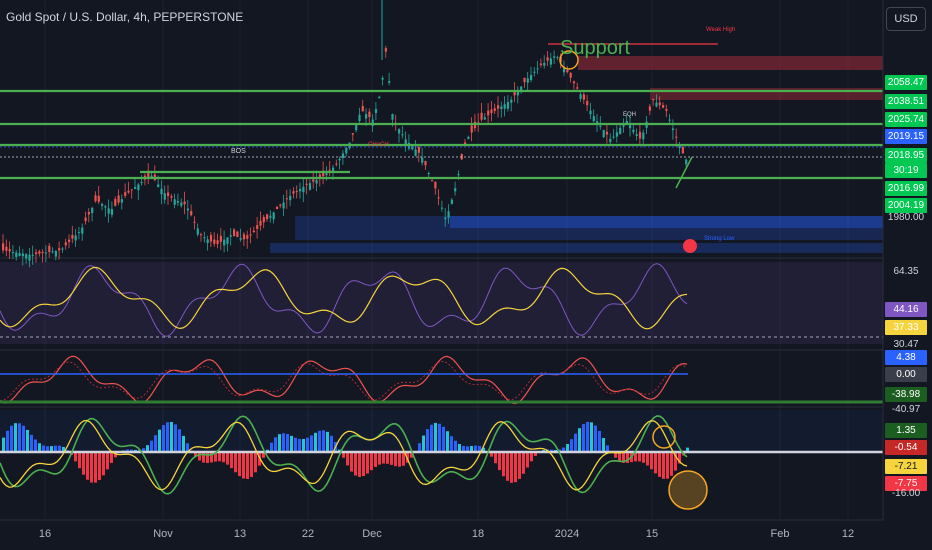 The height and width of the screenshot is (550, 932). What do you see at coordinates (906, 217) in the screenshot?
I see `price-tag: 1980.00` at bounding box center [906, 217].